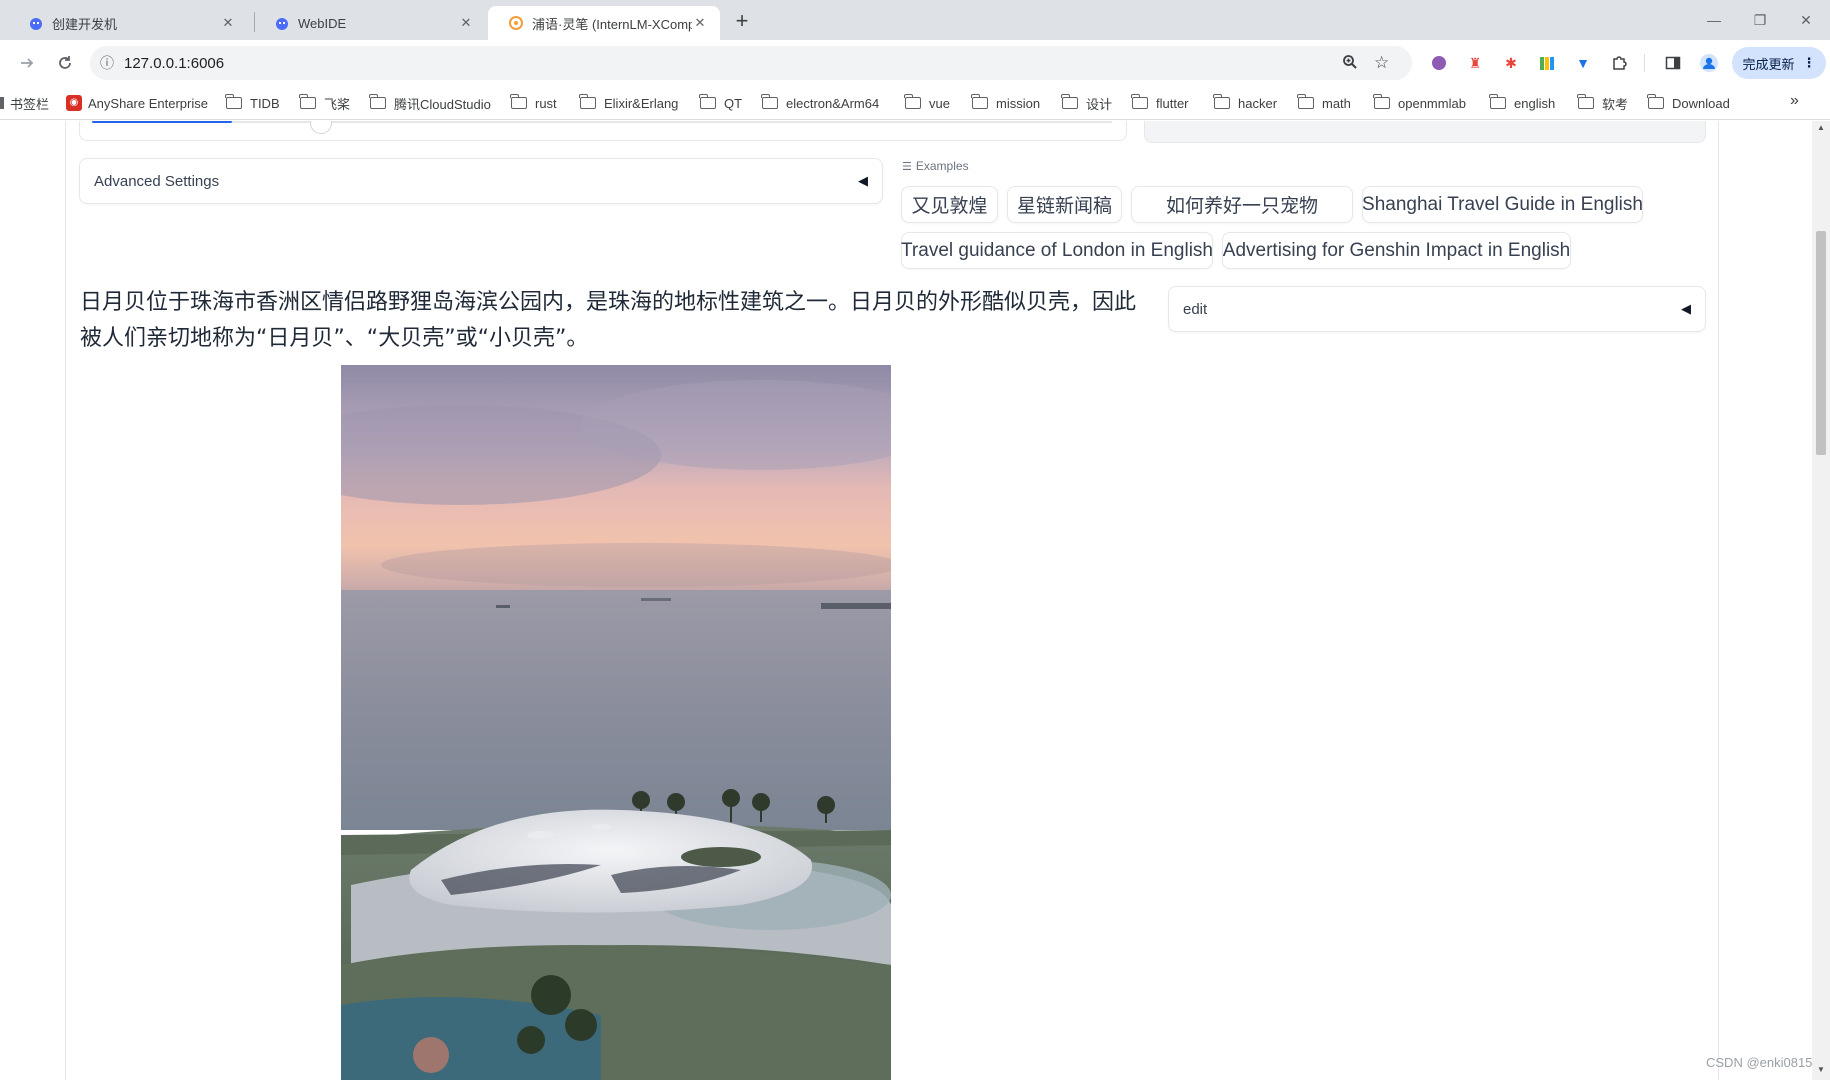  Describe the element at coordinates (1644, 63) in the screenshot. I see `toolbar-divider` at that location.